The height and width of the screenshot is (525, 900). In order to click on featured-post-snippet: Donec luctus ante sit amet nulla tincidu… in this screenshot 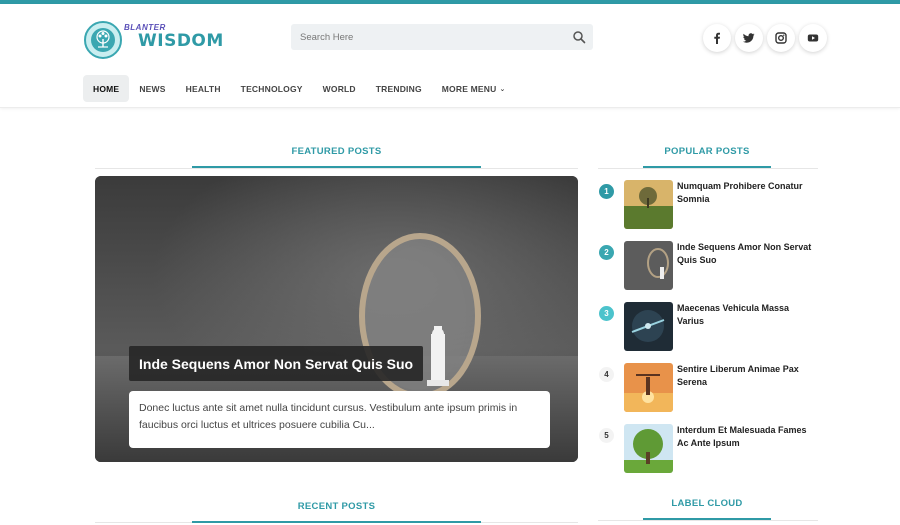, I will do `click(339, 419)`.